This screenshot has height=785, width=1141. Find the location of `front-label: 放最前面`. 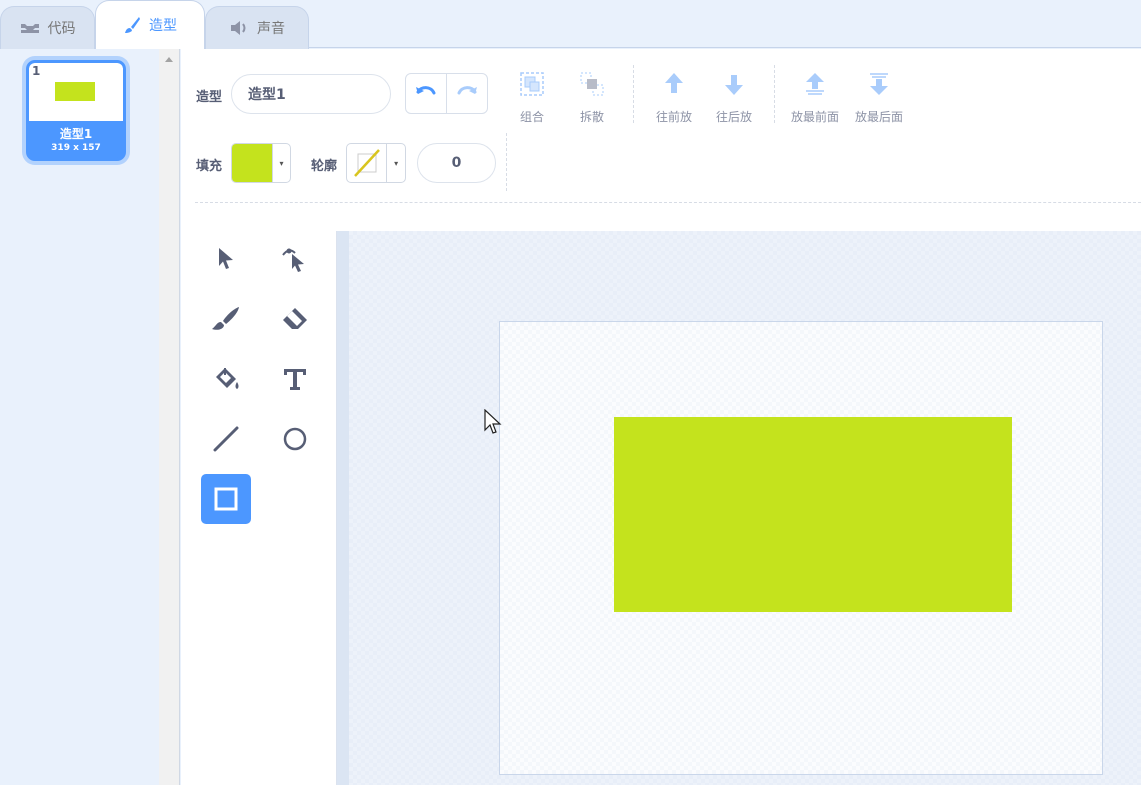

front-label: 放最前面 is located at coordinates (815, 117).